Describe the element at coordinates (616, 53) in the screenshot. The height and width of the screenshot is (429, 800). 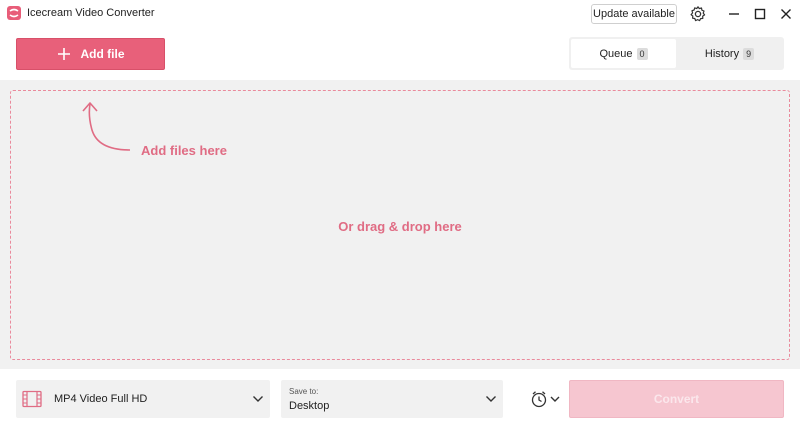
I see `tab-queue-label: Queue` at that location.